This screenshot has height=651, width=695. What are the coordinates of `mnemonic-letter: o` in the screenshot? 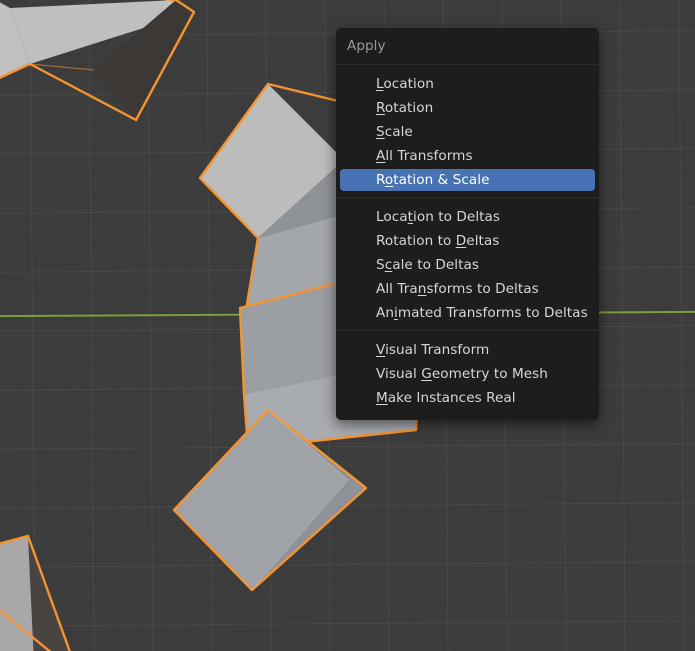 It's located at (389, 180).